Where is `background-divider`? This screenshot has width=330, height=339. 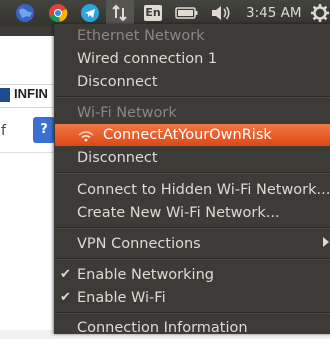
background-divider is located at coordinates (30, 152).